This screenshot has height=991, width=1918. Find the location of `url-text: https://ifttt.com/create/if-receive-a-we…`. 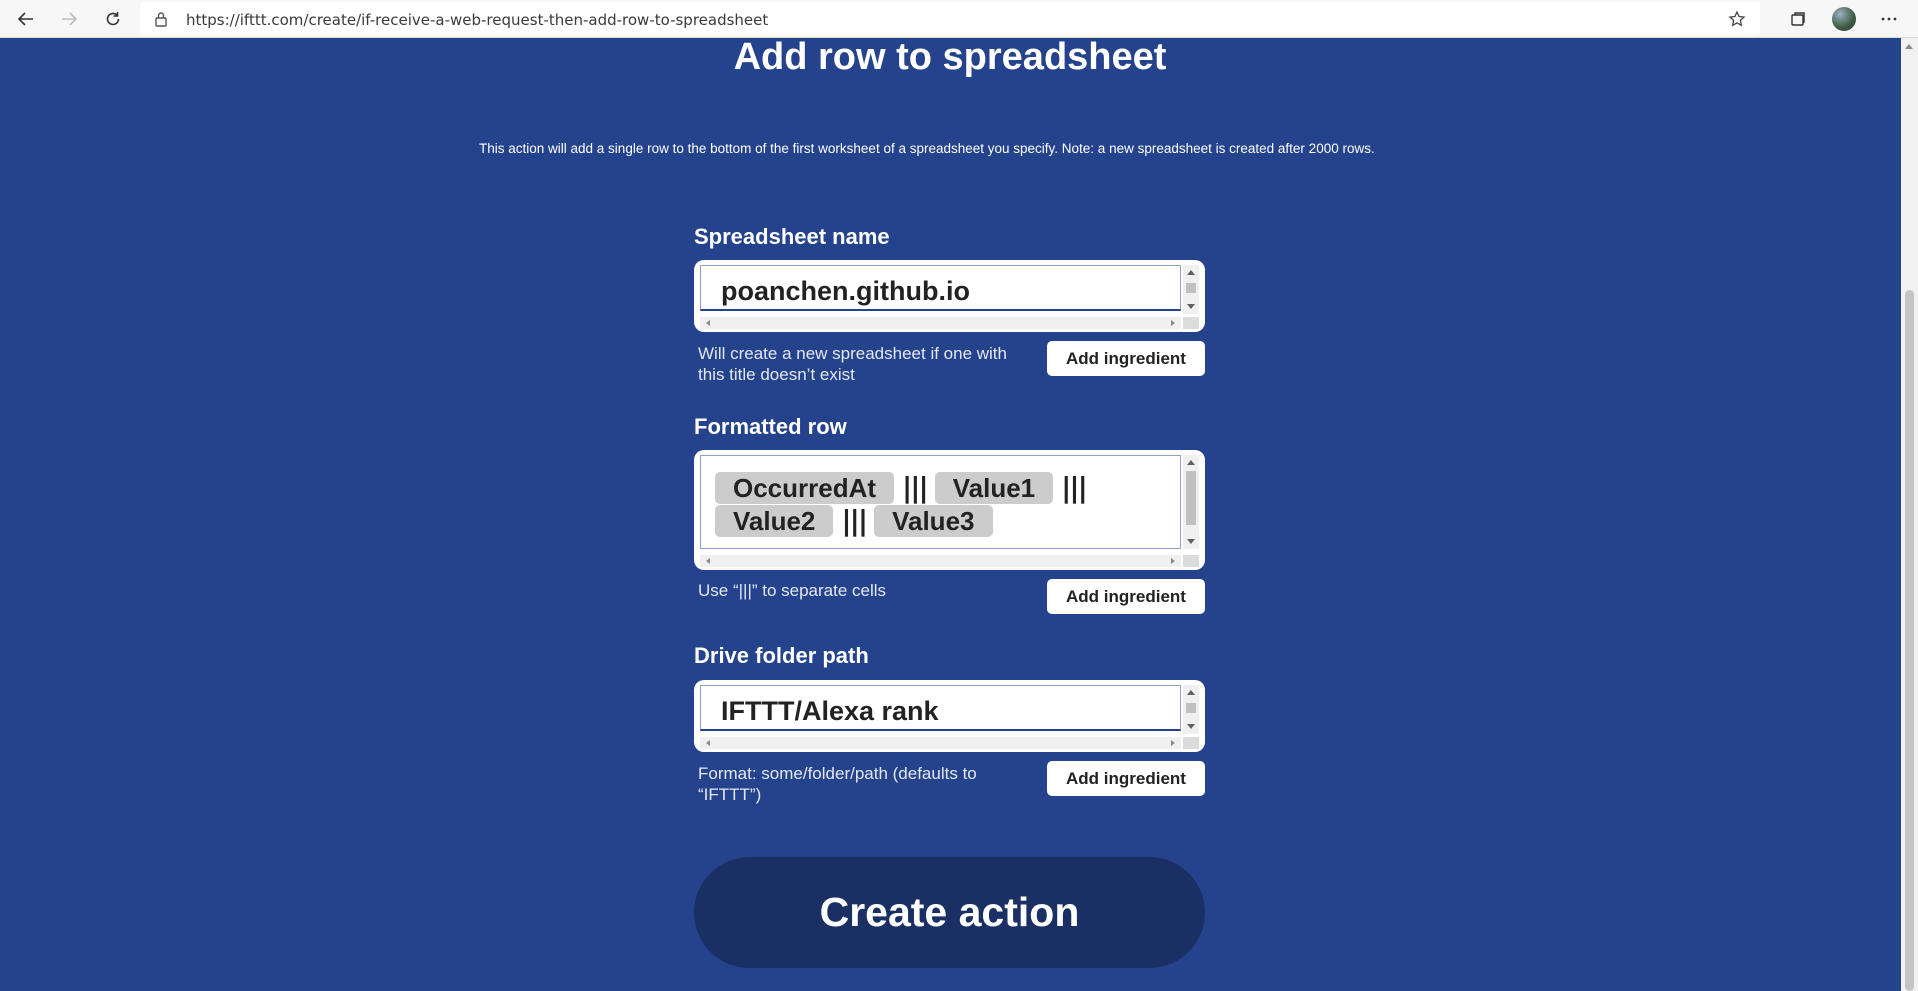

url-text: https://ifttt.com/create/if-receive-a-we… is located at coordinates (477, 20).